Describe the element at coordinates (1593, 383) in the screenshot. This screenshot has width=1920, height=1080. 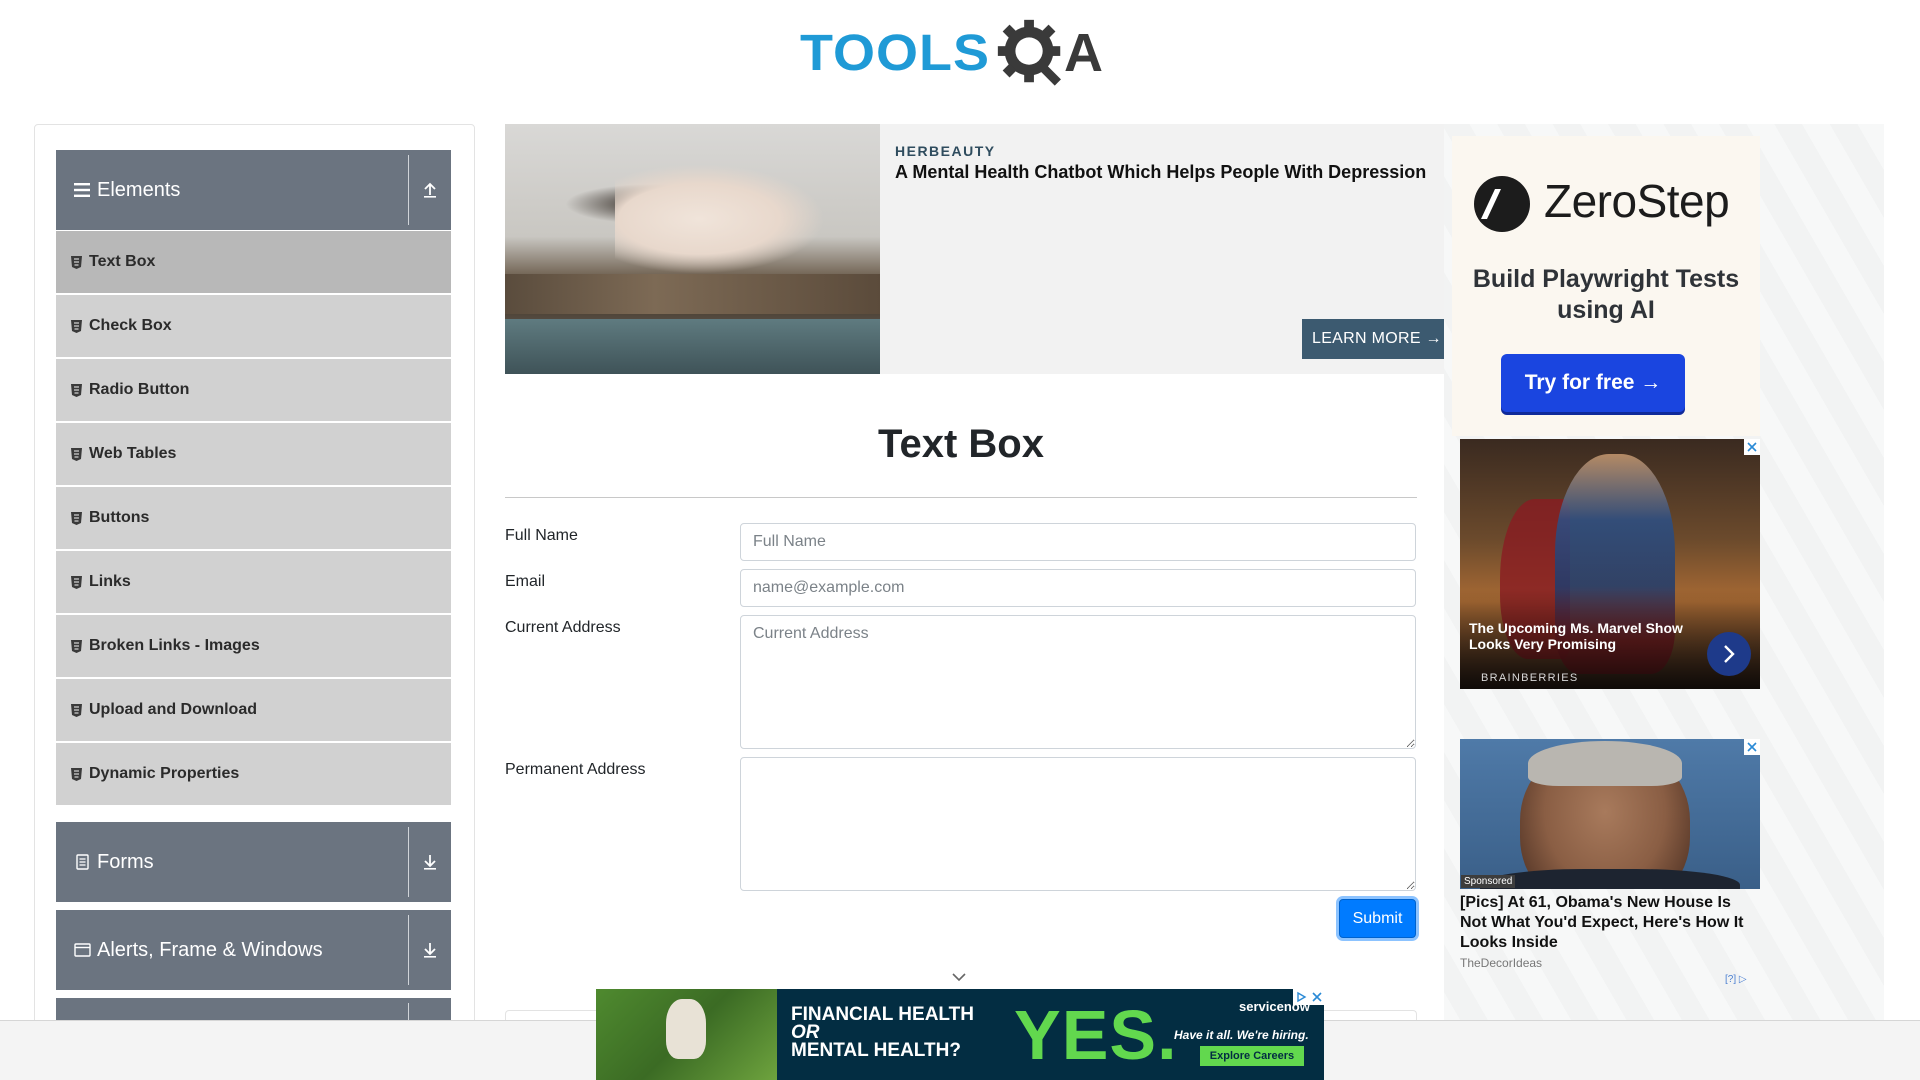
I see `try-for-free-button: Try for free →` at that location.